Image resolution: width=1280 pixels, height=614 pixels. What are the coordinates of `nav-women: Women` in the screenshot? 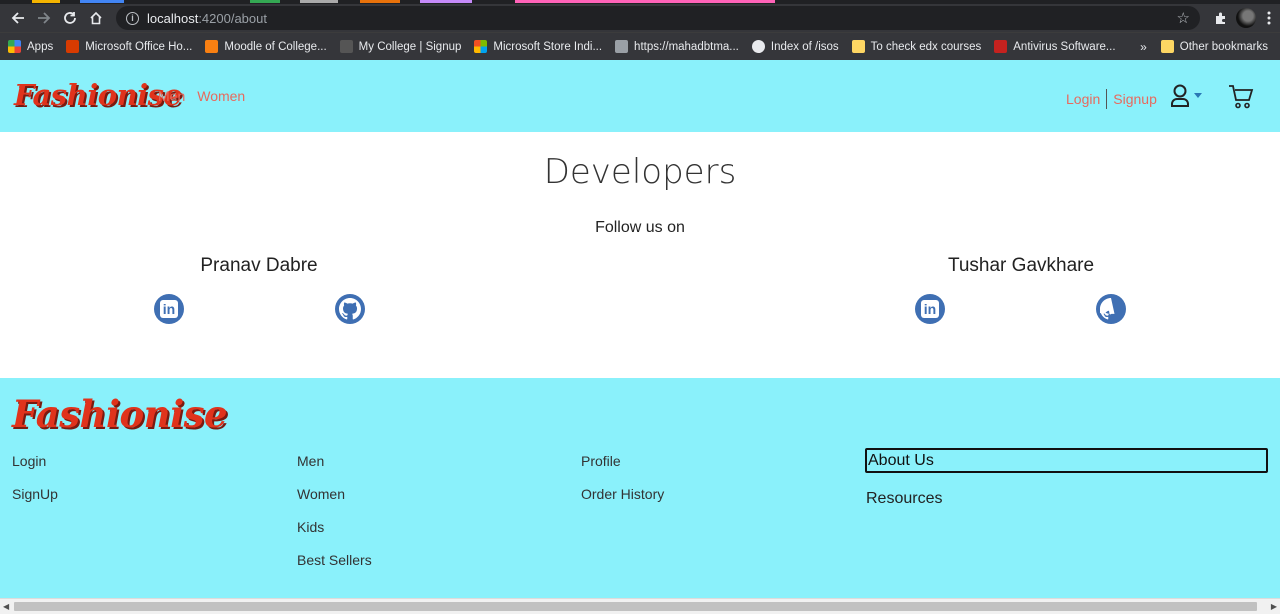 It's located at (221, 96).